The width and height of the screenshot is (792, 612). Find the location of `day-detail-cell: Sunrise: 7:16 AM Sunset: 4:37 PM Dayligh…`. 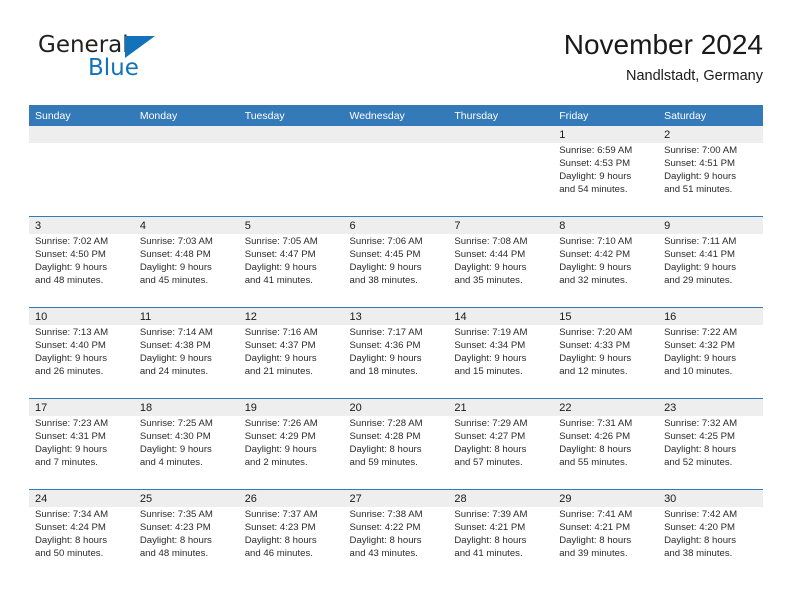

day-detail-cell: Sunrise: 7:16 AM Sunset: 4:37 PM Dayligh… is located at coordinates (291, 362).